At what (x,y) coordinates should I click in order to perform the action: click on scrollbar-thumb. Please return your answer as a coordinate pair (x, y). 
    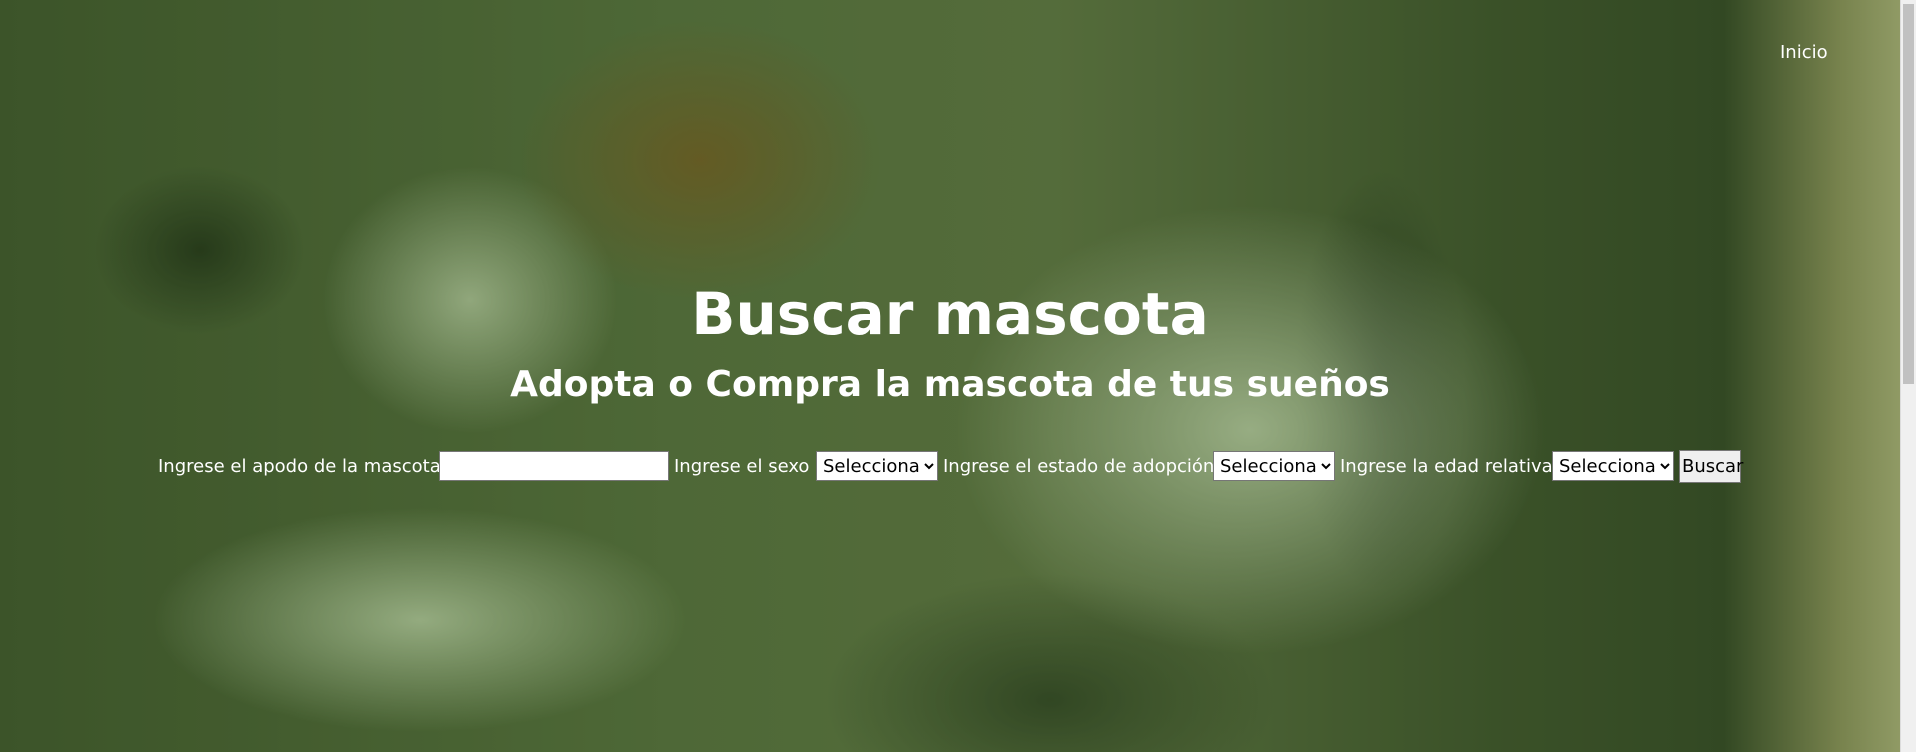
    Looking at the image, I should click on (1908, 194).